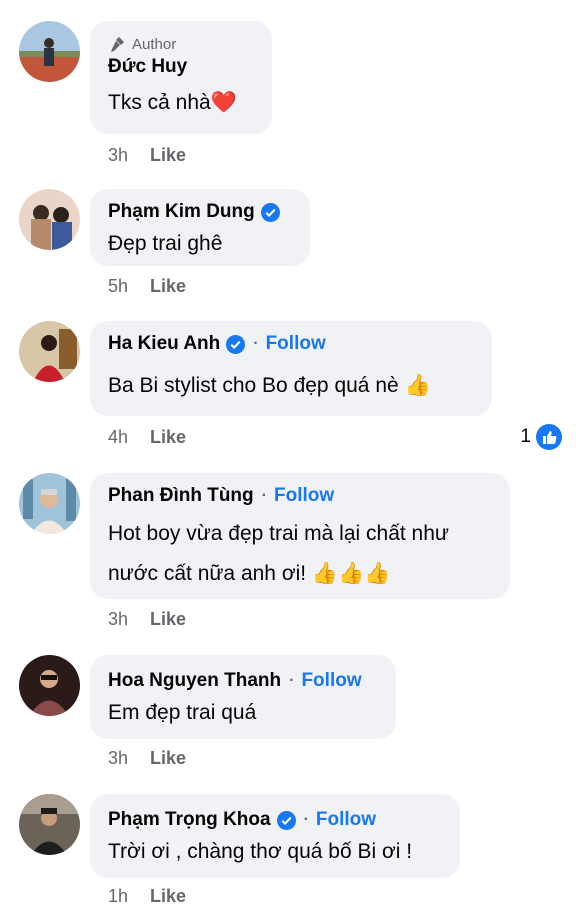 This screenshot has height=907, width=580. I want to click on commenter-name: Phạm Trọng Khoa, so click(189, 820).